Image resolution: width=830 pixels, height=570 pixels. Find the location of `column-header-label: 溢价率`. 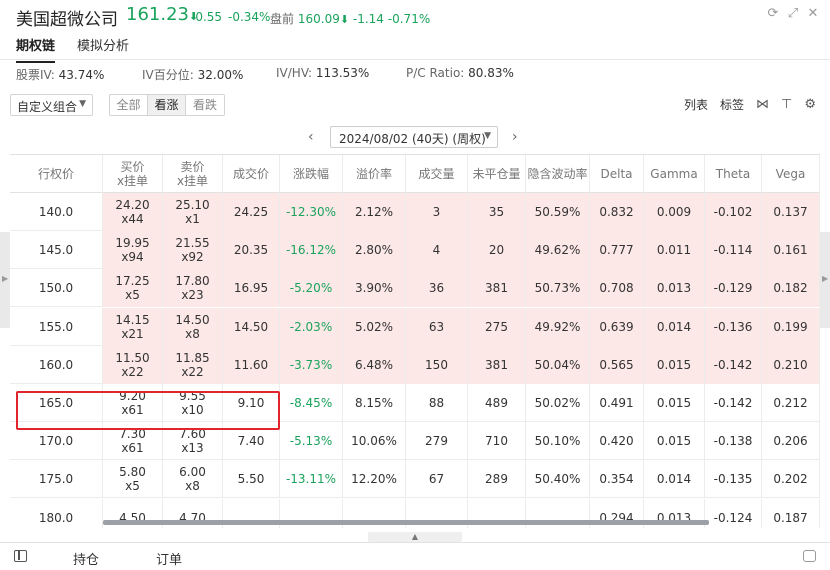

column-header-label: 溢价率 is located at coordinates (373, 174).